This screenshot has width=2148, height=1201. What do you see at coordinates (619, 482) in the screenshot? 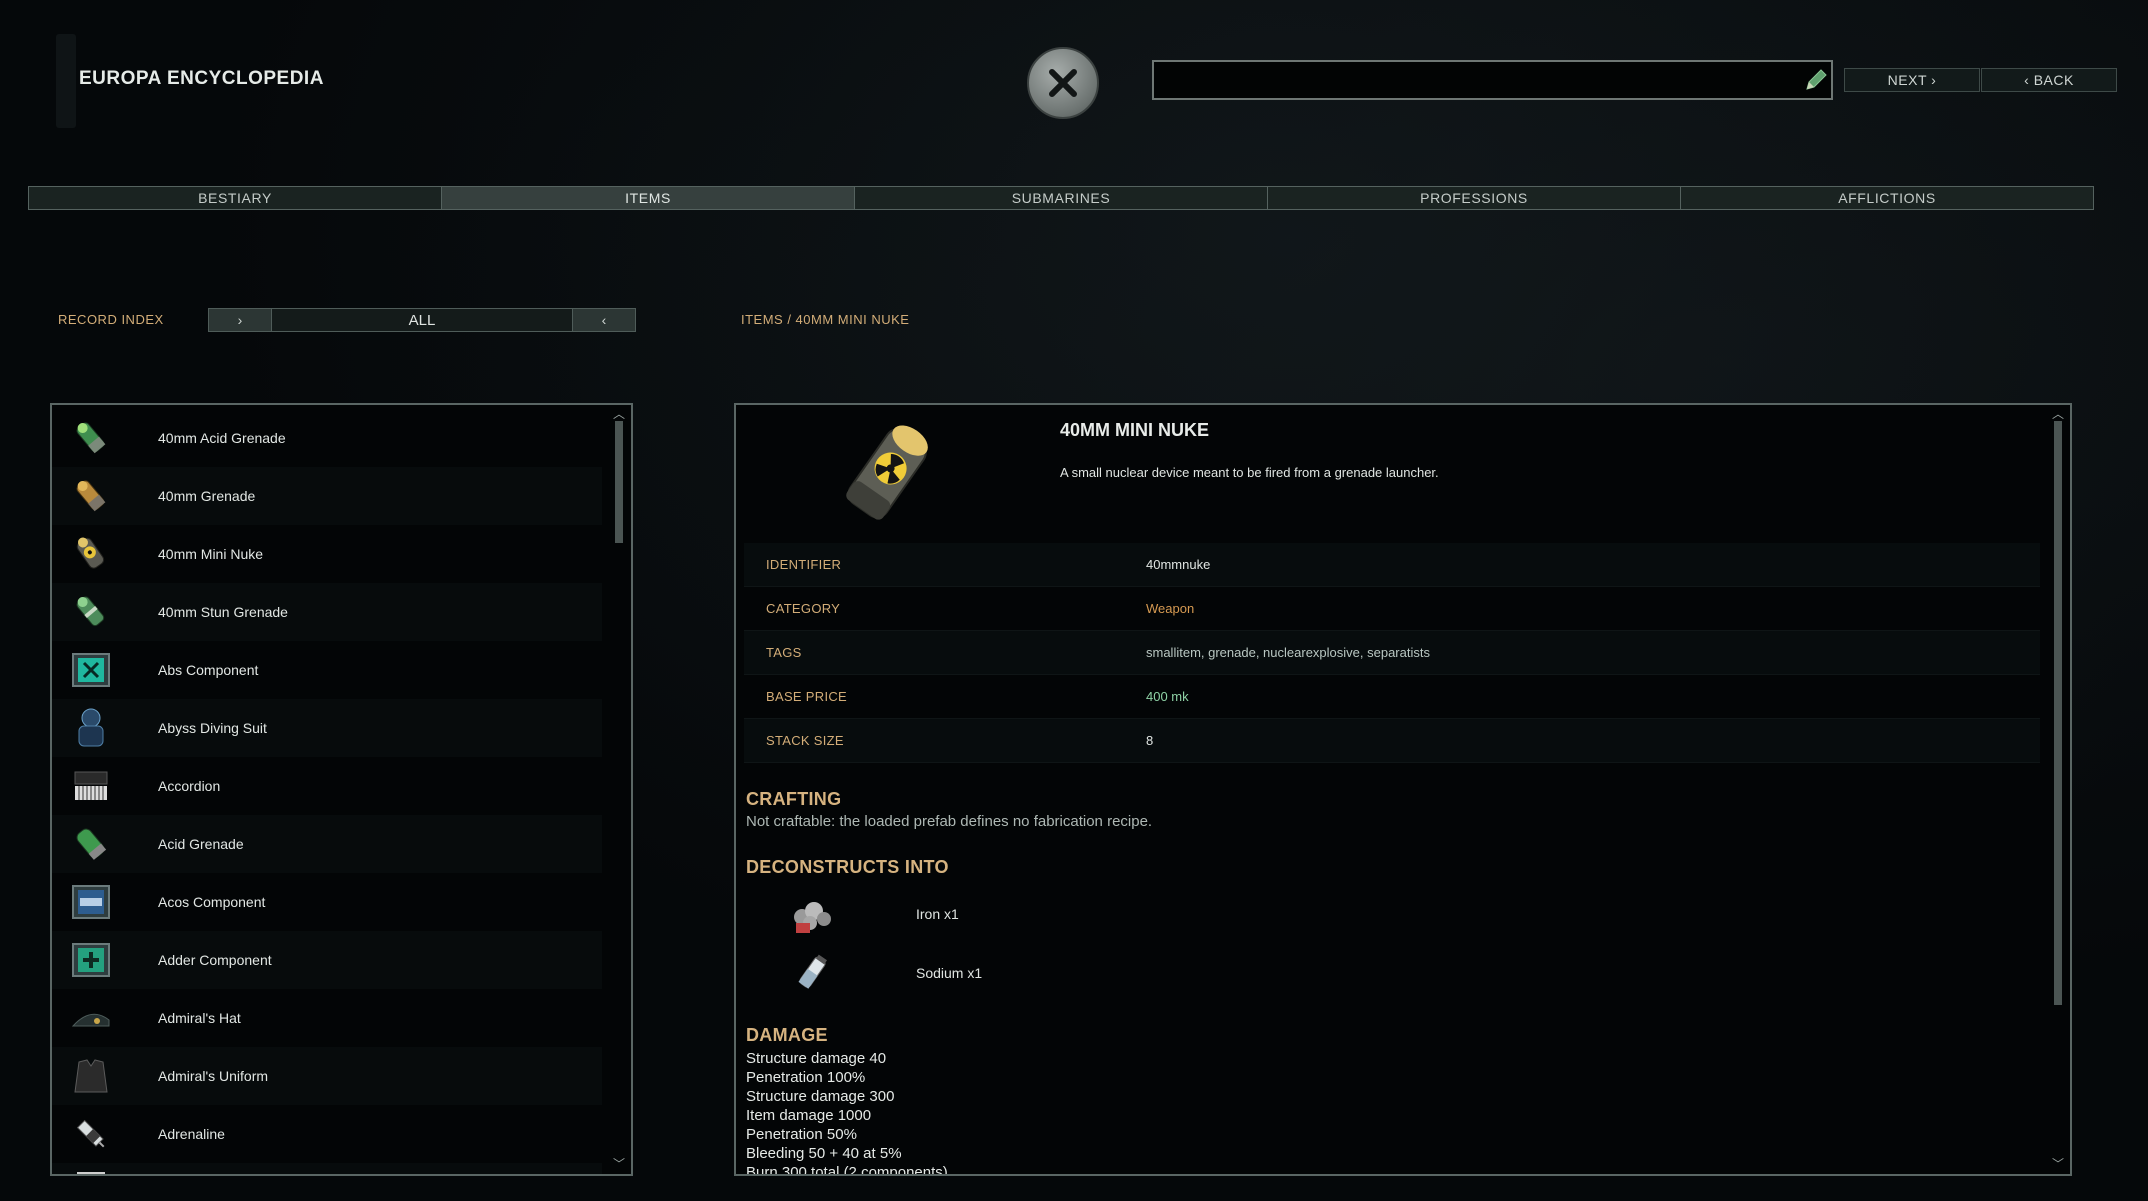
I see `list-scrollbar-thumb` at bounding box center [619, 482].